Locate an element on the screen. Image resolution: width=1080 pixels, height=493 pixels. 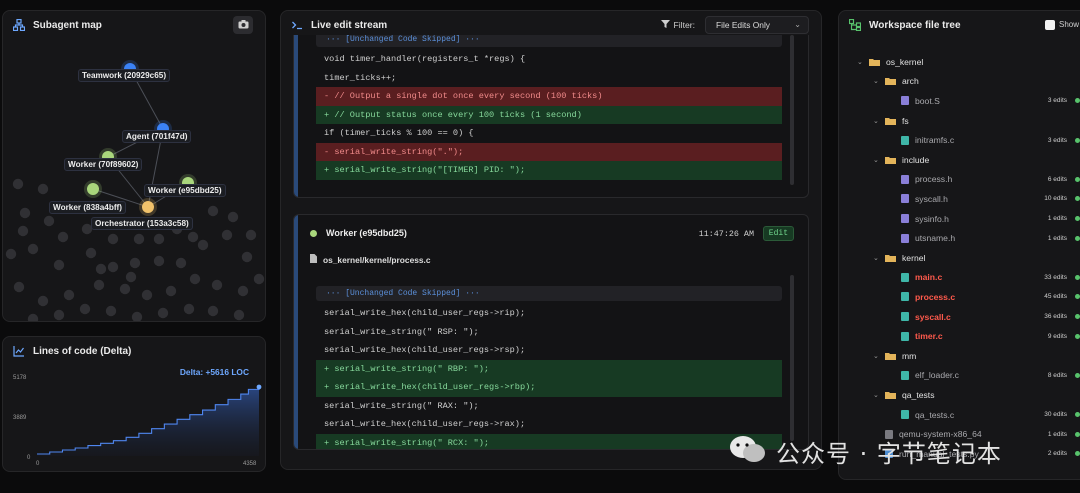
node-label-worker-838a4bff: Worker (838a4bff) is located at coordinates (88, 207).